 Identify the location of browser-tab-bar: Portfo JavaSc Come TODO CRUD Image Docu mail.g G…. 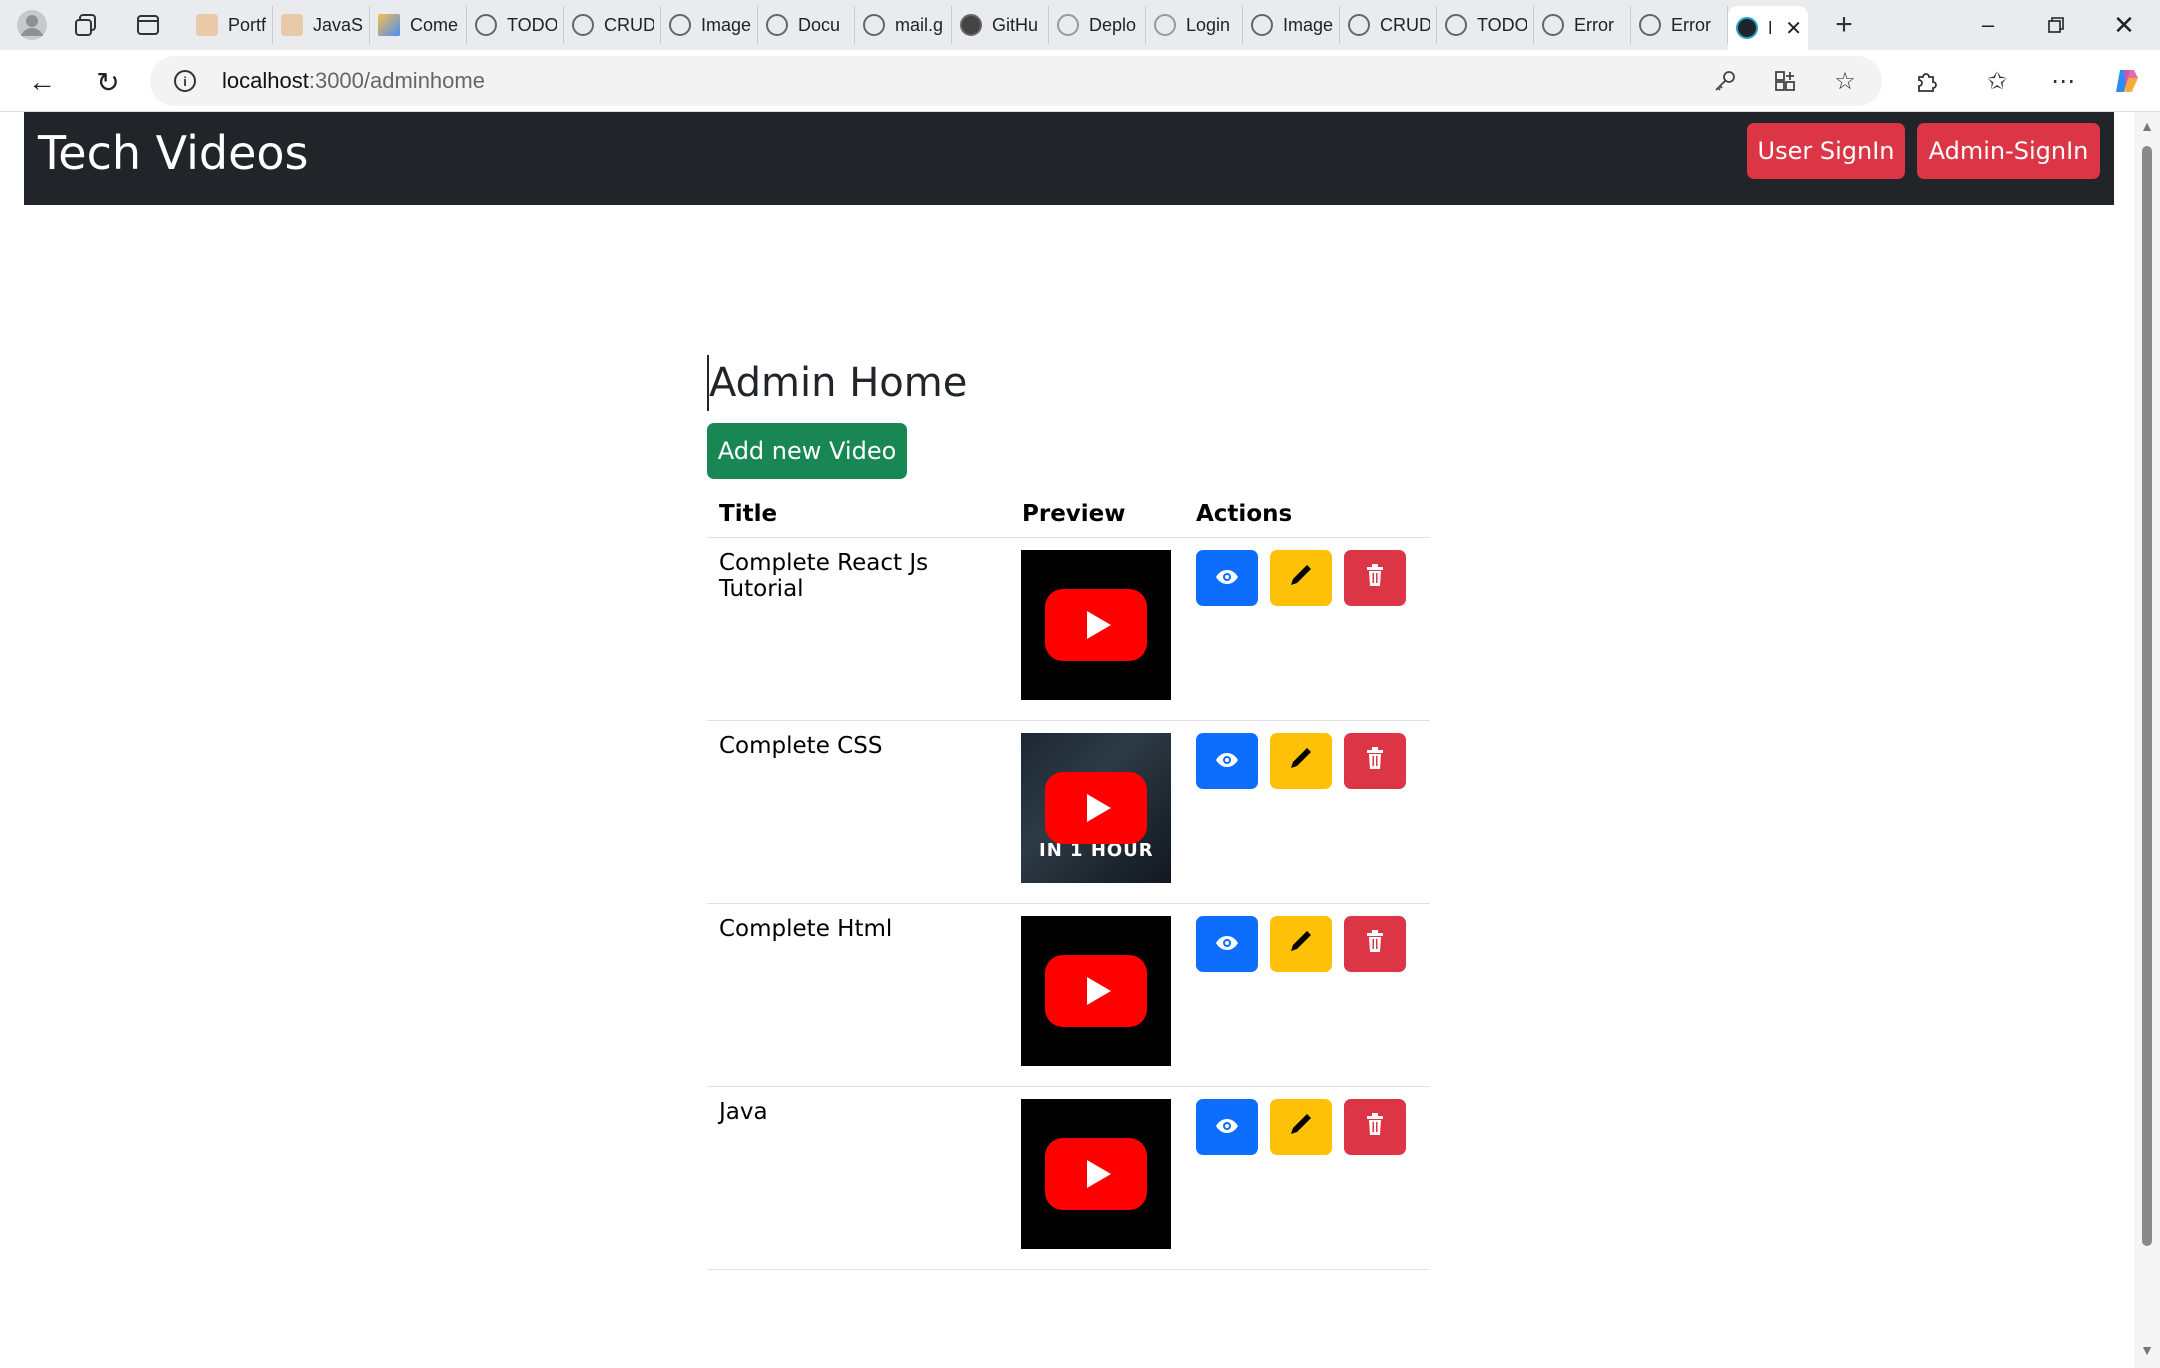
(1080, 25).